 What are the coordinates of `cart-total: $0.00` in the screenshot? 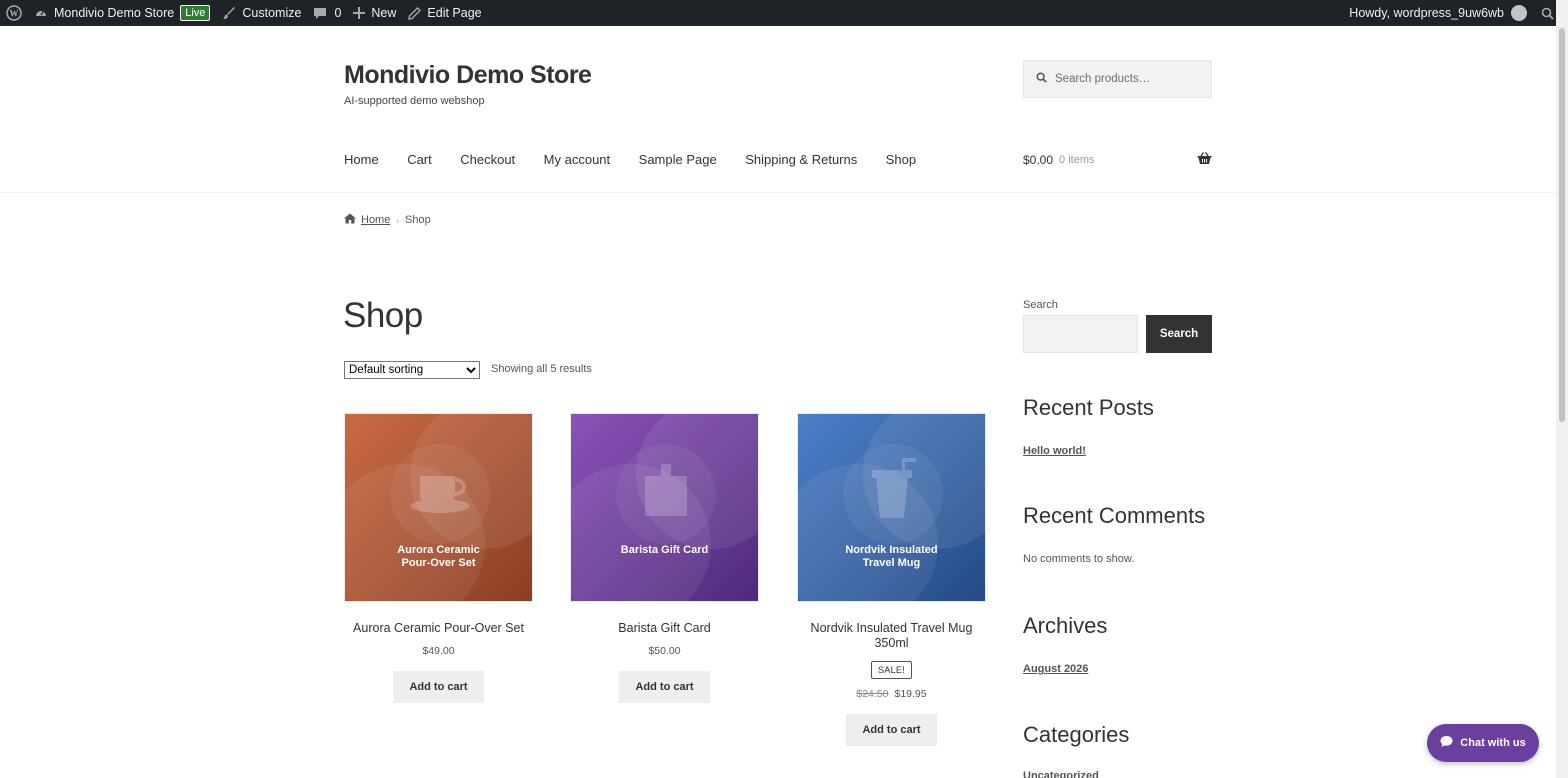 It's located at (1038, 160).